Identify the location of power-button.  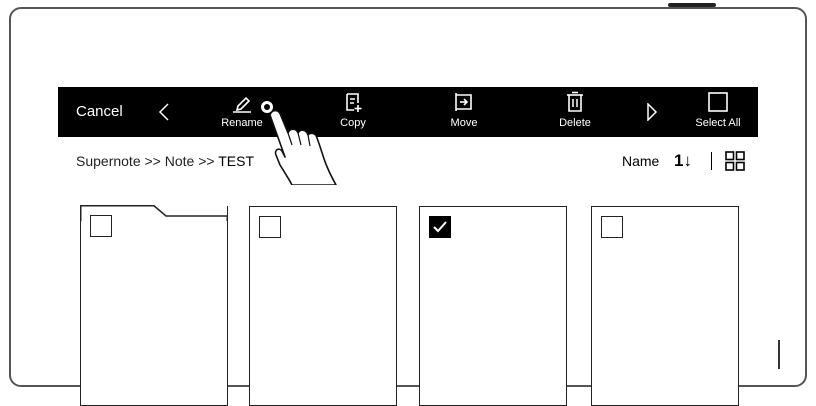
(692, 5).